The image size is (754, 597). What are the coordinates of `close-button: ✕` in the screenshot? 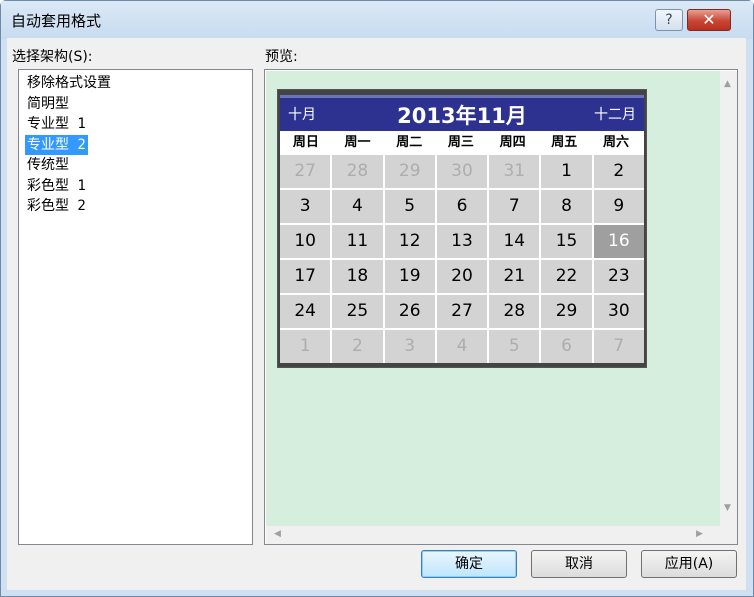 It's located at (709, 20).